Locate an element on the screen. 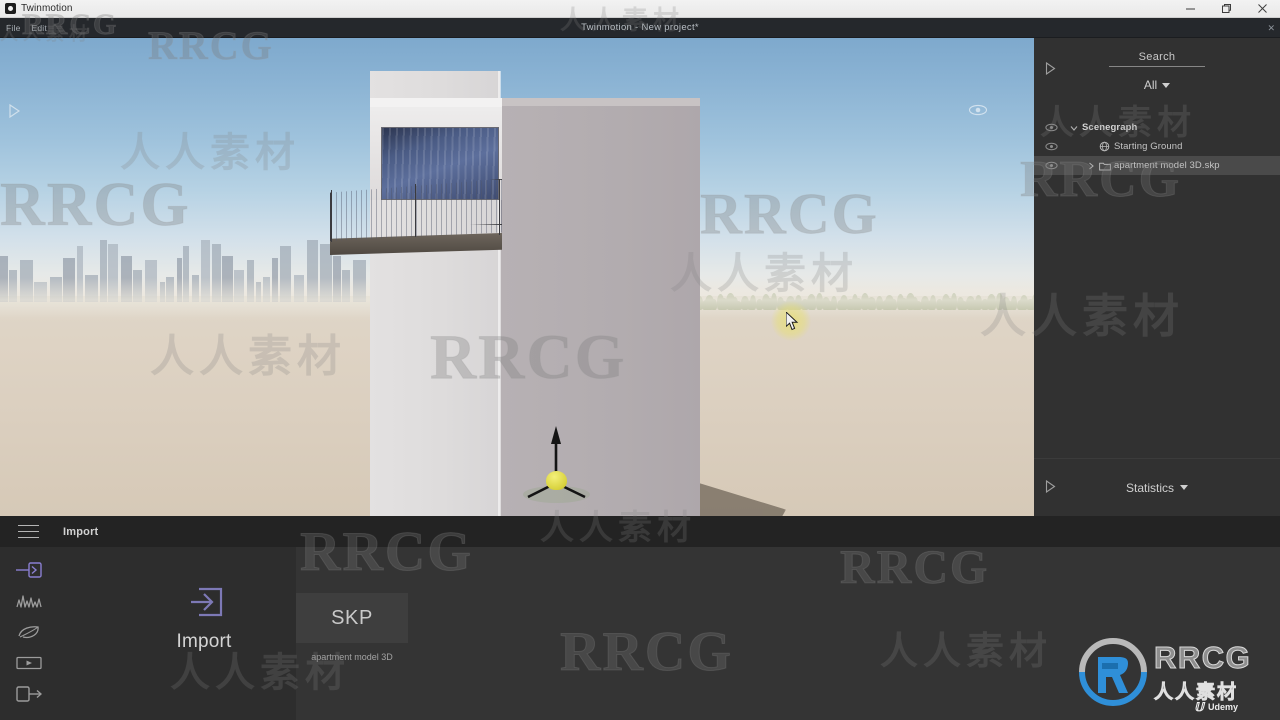  os-app-title: Twinmotion is located at coordinates (47, 8).